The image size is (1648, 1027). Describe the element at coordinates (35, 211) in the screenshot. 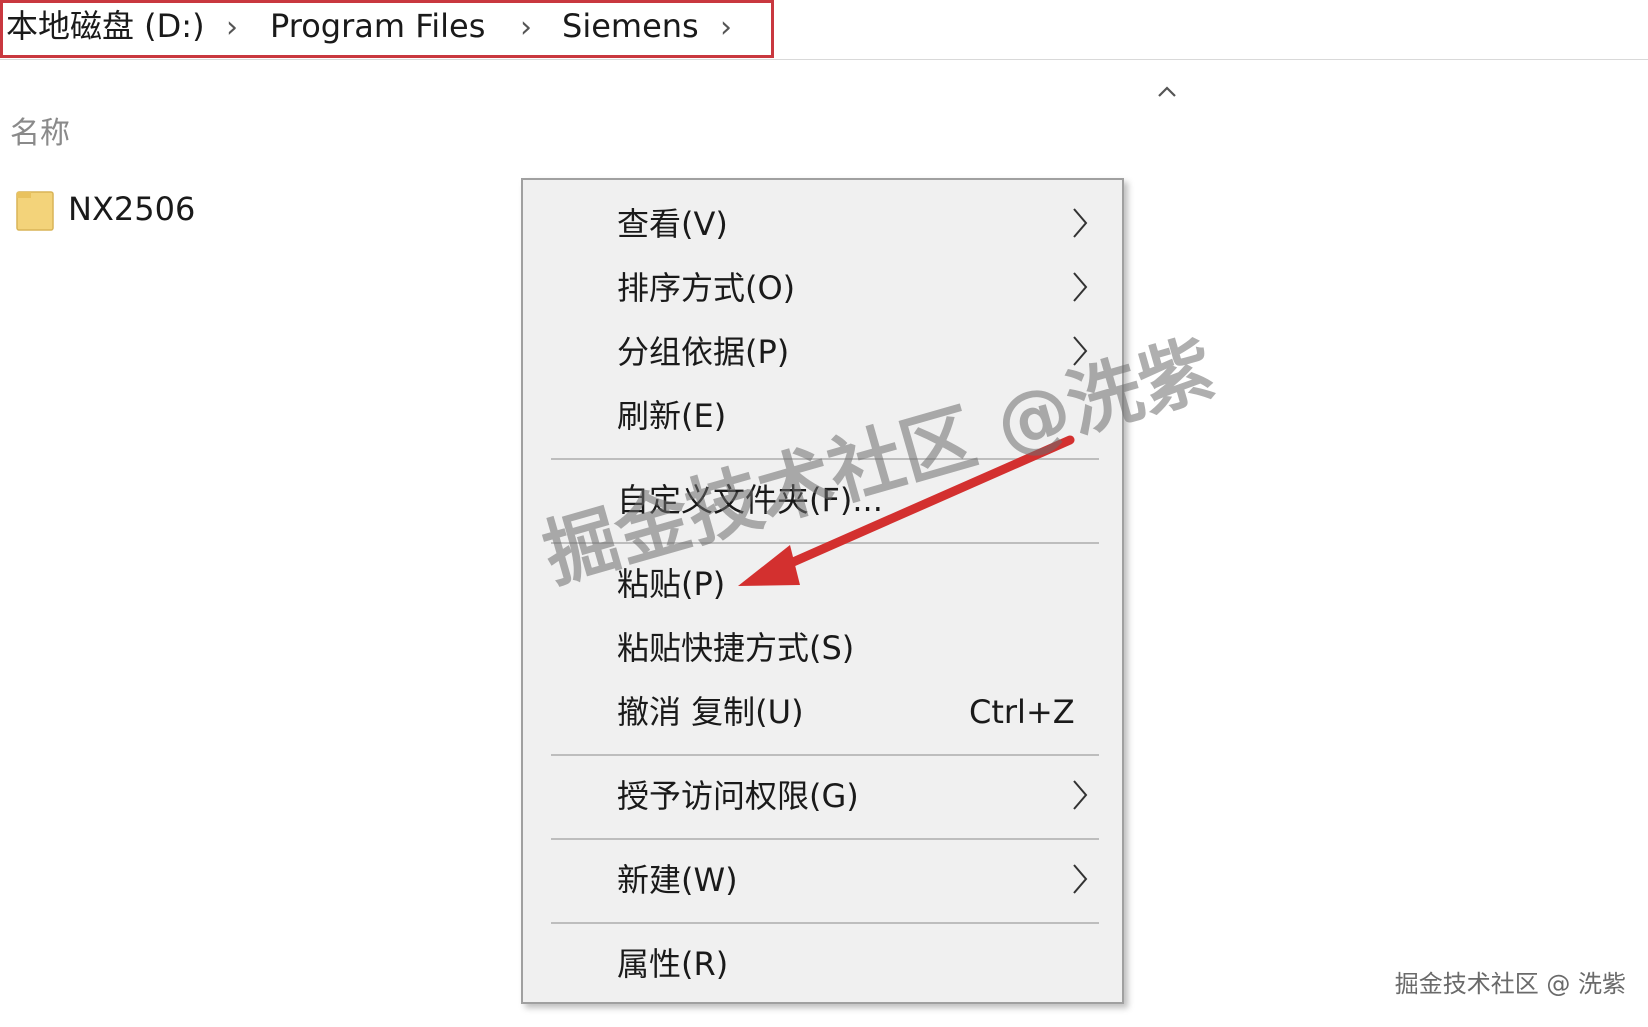

I see `folder-icon` at that location.